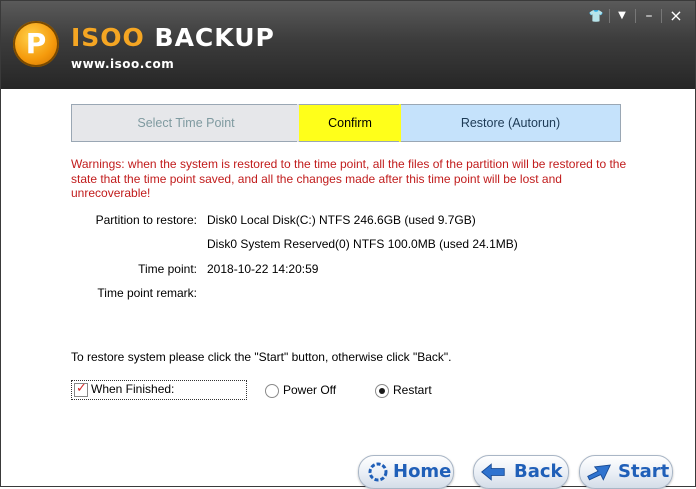  Describe the element at coordinates (147, 293) in the screenshot. I see `remark-label: Time point remark:` at that location.